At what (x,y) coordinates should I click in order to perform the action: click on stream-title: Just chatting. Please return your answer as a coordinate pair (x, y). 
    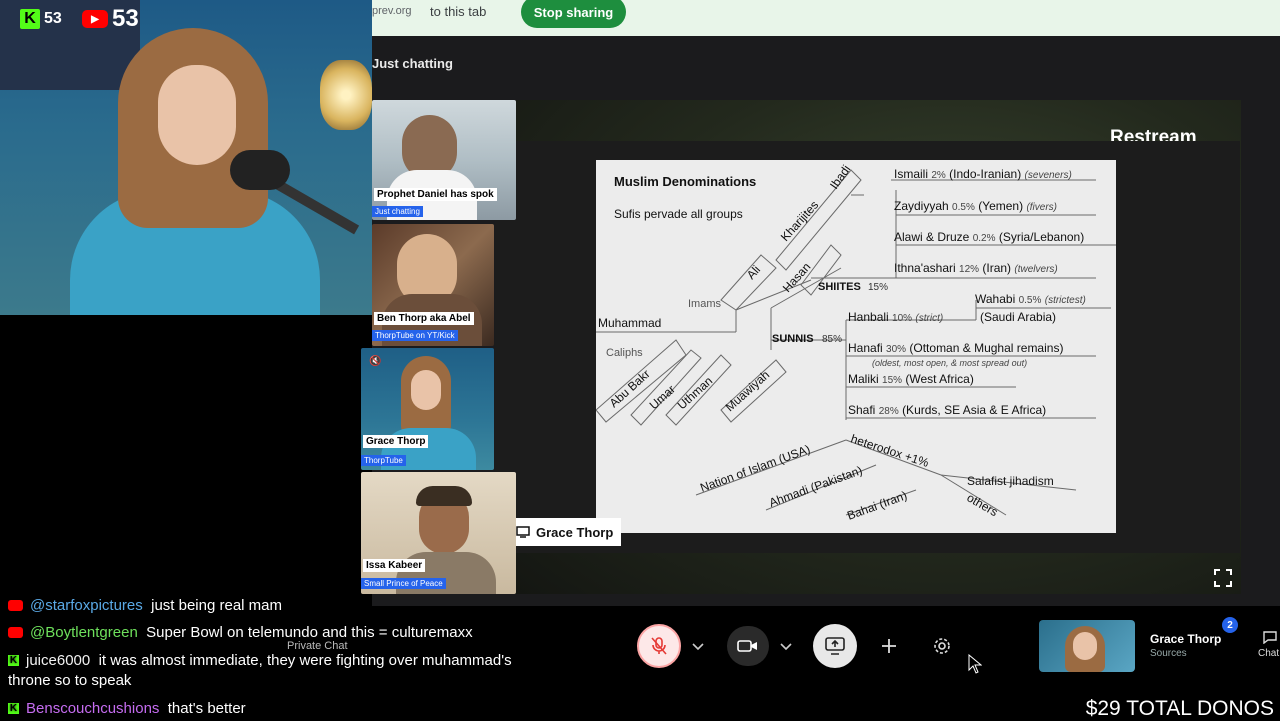
    Looking at the image, I should click on (412, 63).